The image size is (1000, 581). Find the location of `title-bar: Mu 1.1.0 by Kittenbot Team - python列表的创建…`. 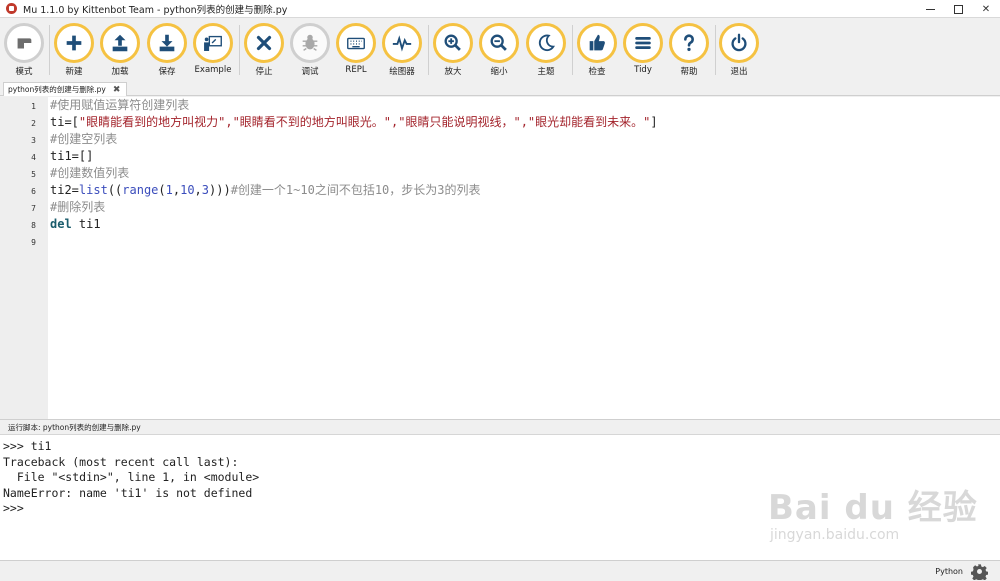

title-bar: Mu 1.1.0 by Kittenbot Team - python列表的创建… is located at coordinates (500, 9).